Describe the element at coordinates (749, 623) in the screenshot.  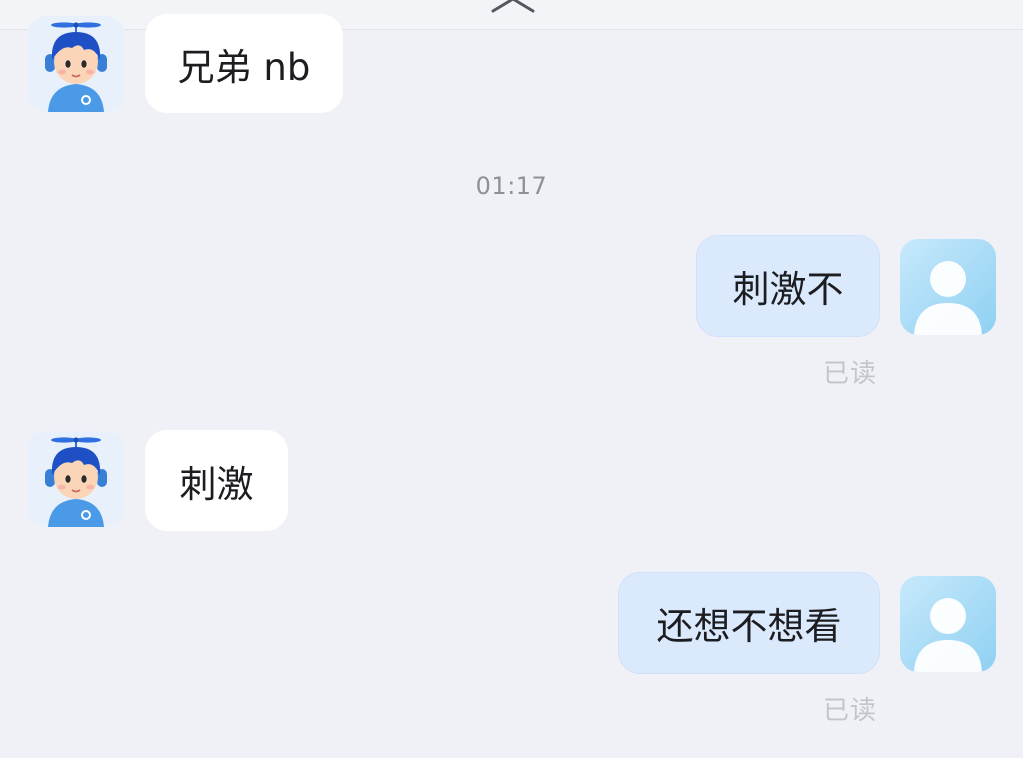
I see `outgoing-message-bubble: 还想不想看` at that location.